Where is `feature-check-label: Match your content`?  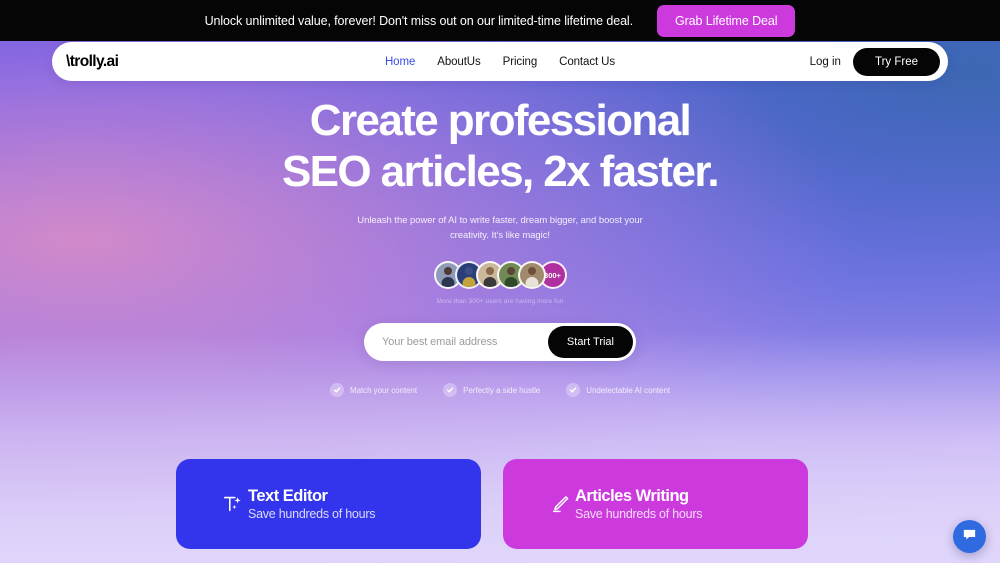
feature-check-label: Match your content is located at coordinates (383, 390).